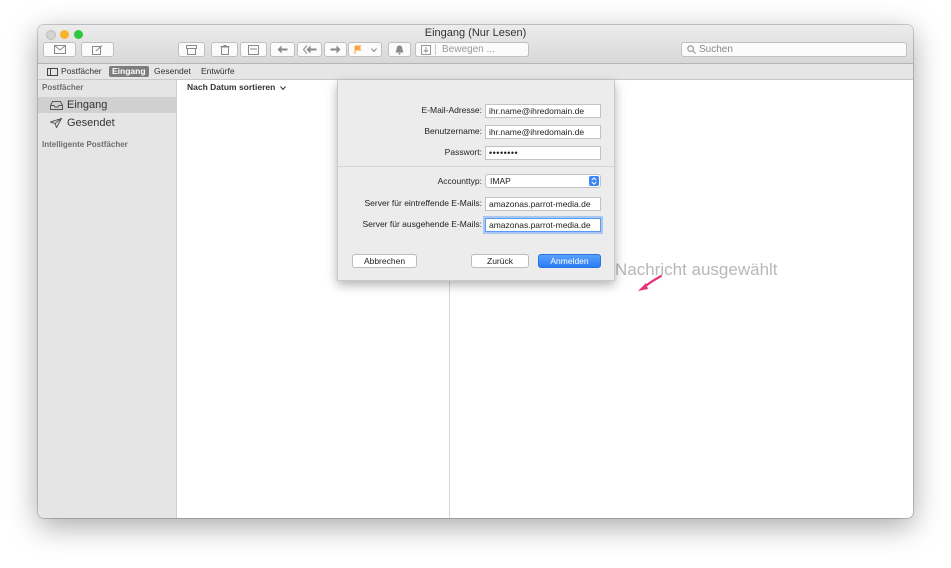 This screenshot has height=568, width=951. I want to click on mute-button, so click(399, 49).